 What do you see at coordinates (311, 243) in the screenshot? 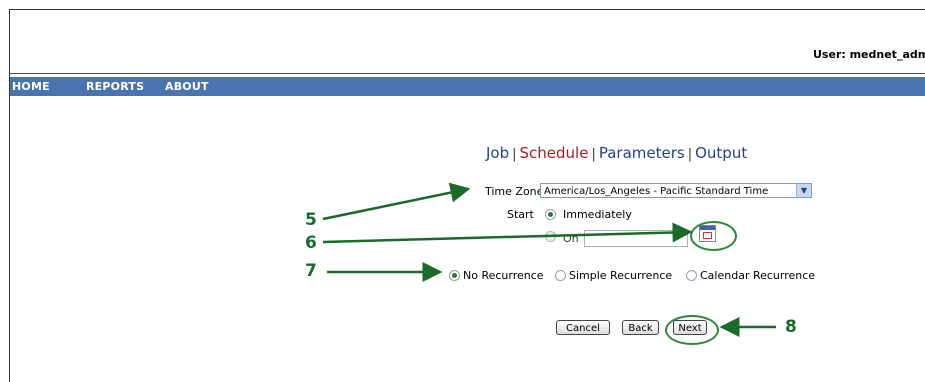
I see `annotation-number-6: 6` at bounding box center [311, 243].